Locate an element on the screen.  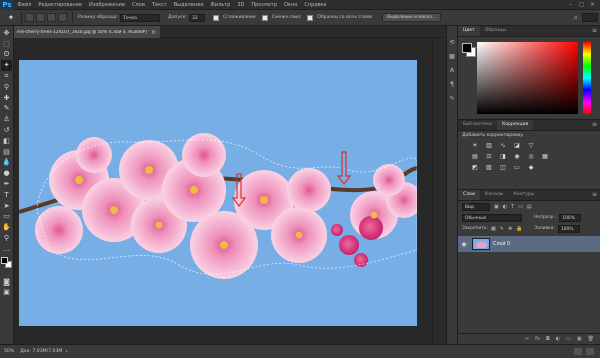
levels-icon: ▥ is located at coordinates (489, 146).